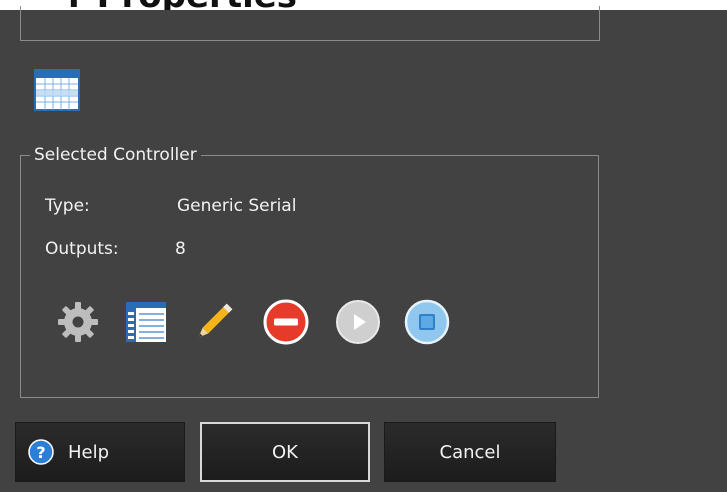  I want to click on delete-icon, so click(286, 322).